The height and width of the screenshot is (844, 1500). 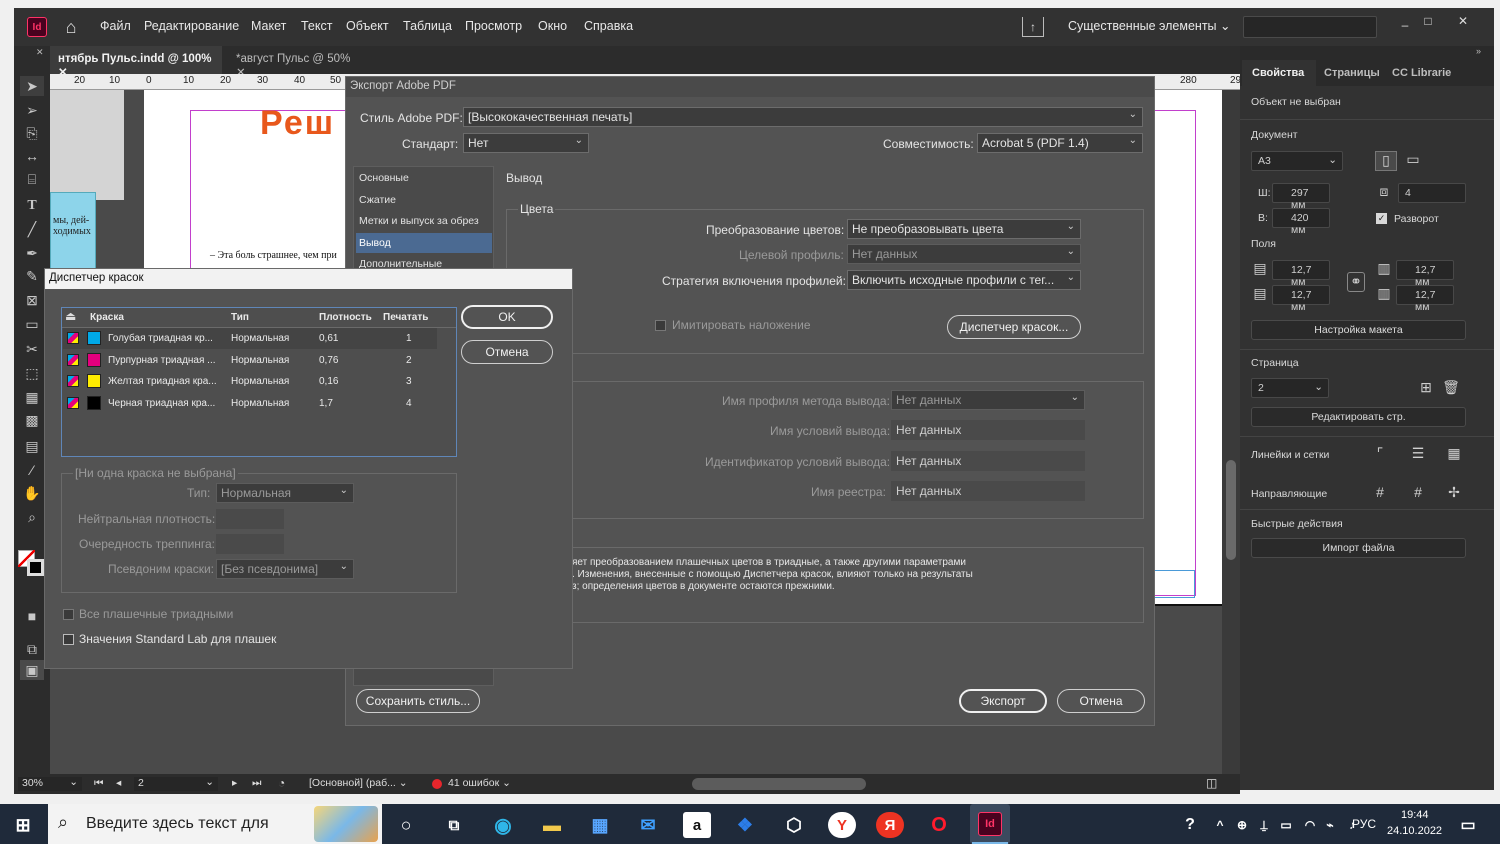 I want to click on direct-selection-tool-icon: ➢, so click(x=32, y=110).